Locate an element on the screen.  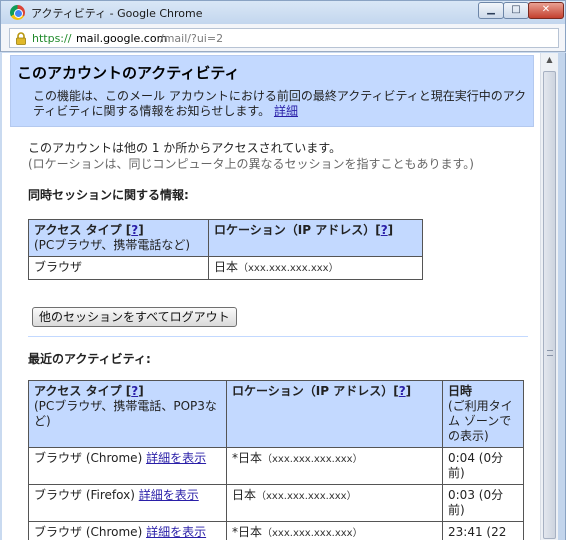
url-host: mail.google.com is located at coordinates (122, 38).